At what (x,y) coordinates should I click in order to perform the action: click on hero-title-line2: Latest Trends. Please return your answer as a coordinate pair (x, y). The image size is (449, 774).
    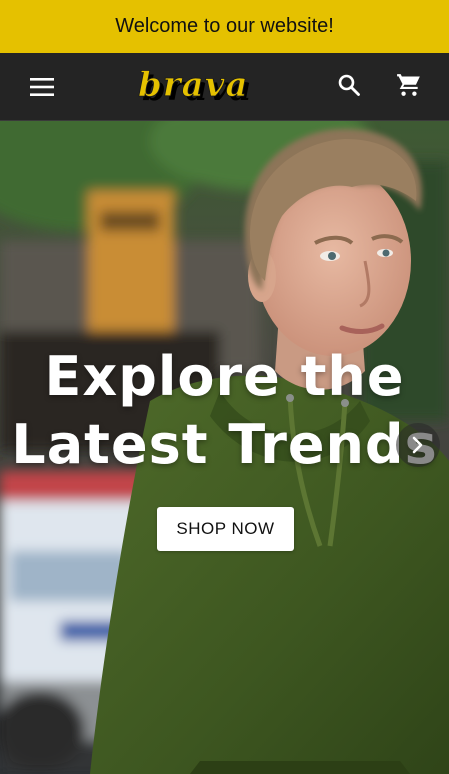
    Looking at the image, I should click on (224, 444).